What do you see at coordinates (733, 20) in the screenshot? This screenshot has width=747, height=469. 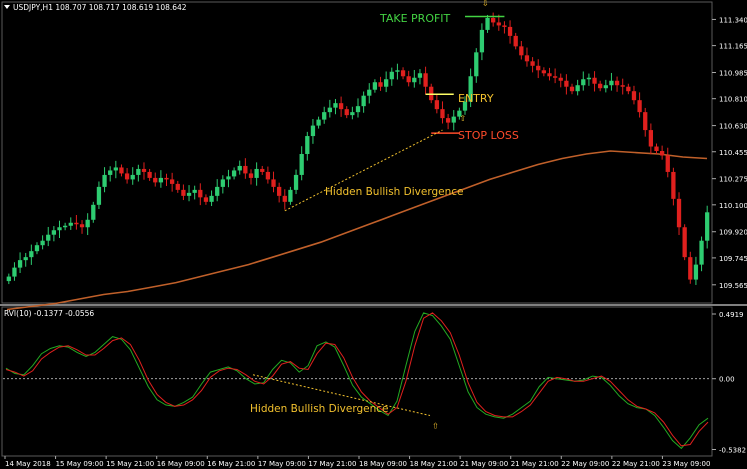 I see `y-tick-label: 111.340` at bounding box center [733, 20].